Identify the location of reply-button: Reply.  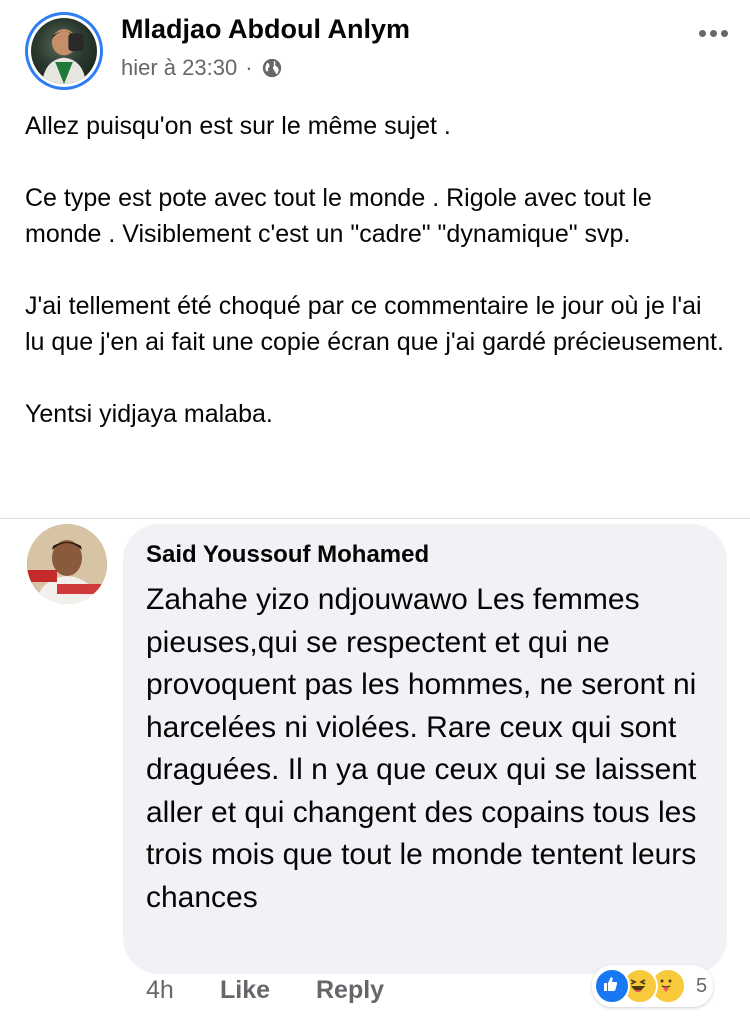
(350, 990).